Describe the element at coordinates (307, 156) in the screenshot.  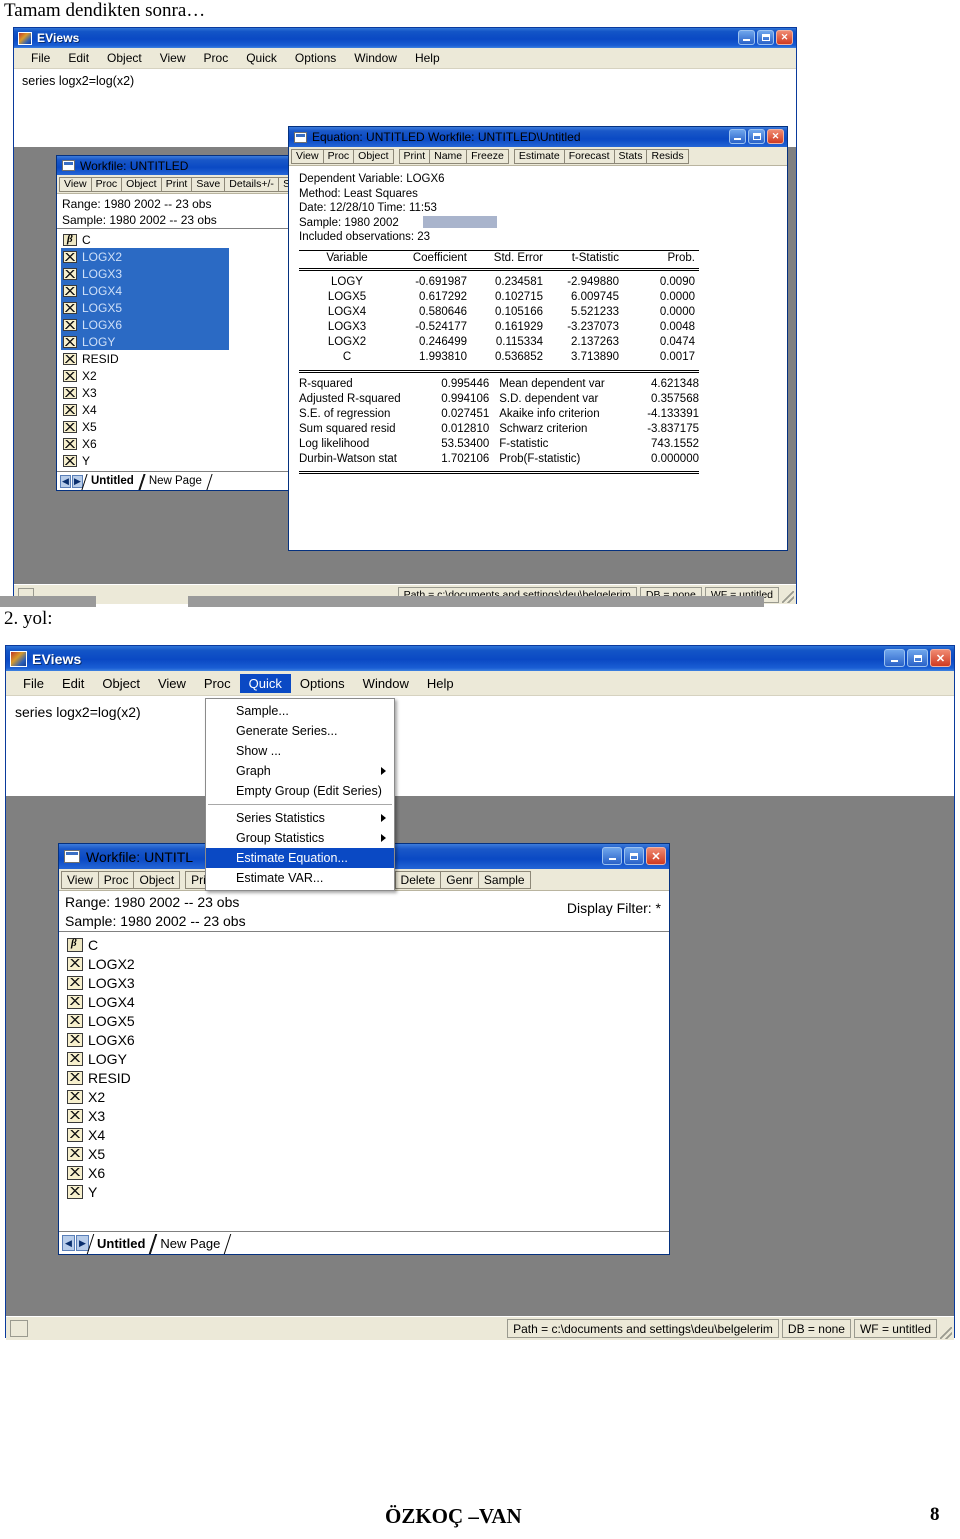
I see `eq-btn-view: View` at that location.